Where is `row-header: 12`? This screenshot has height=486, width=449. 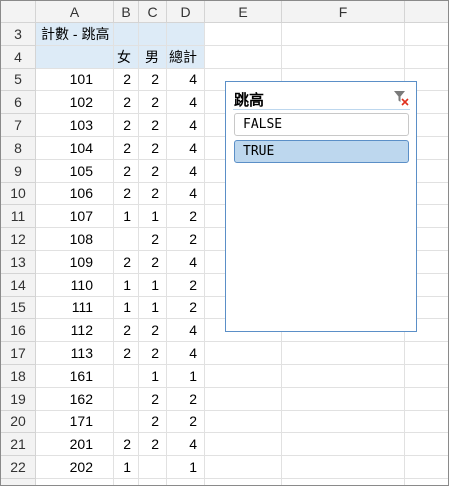 row-header: 12 is located at coordinates (18, 239).